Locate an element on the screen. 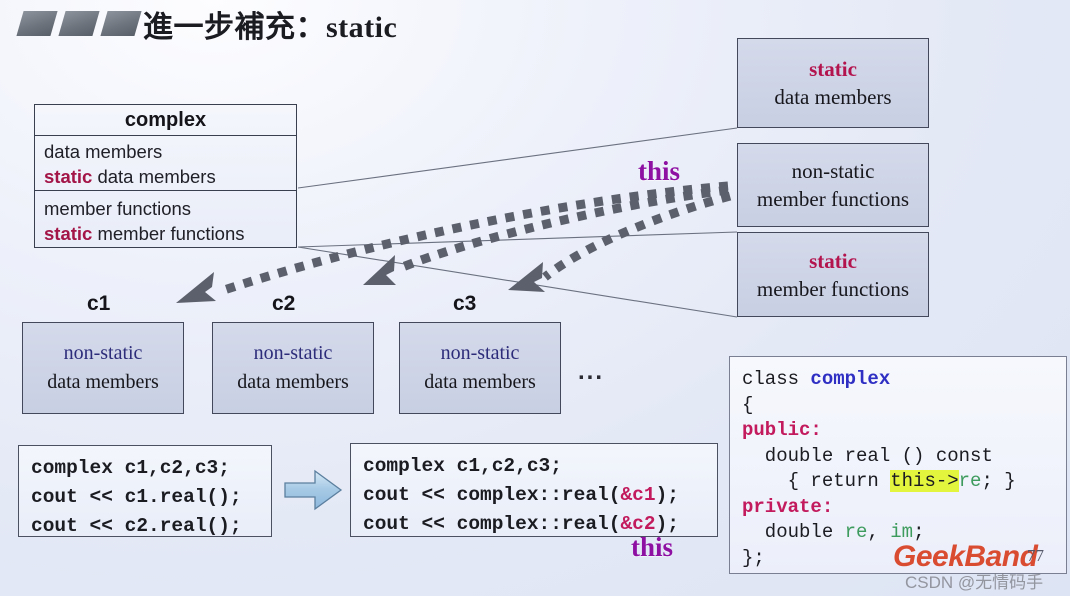 The image size is (1070, 596). code-close-brace: }; is located at coordinates (753, 557).